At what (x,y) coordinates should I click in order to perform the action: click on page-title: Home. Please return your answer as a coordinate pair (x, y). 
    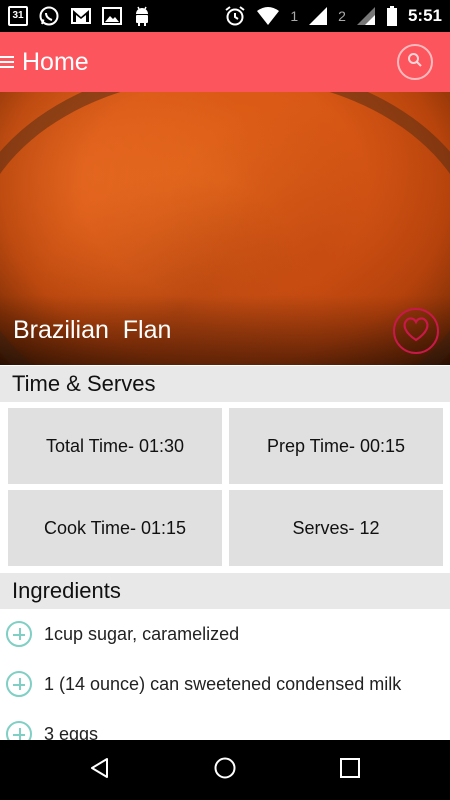
    Looking at the image, I should click on (55, 61).